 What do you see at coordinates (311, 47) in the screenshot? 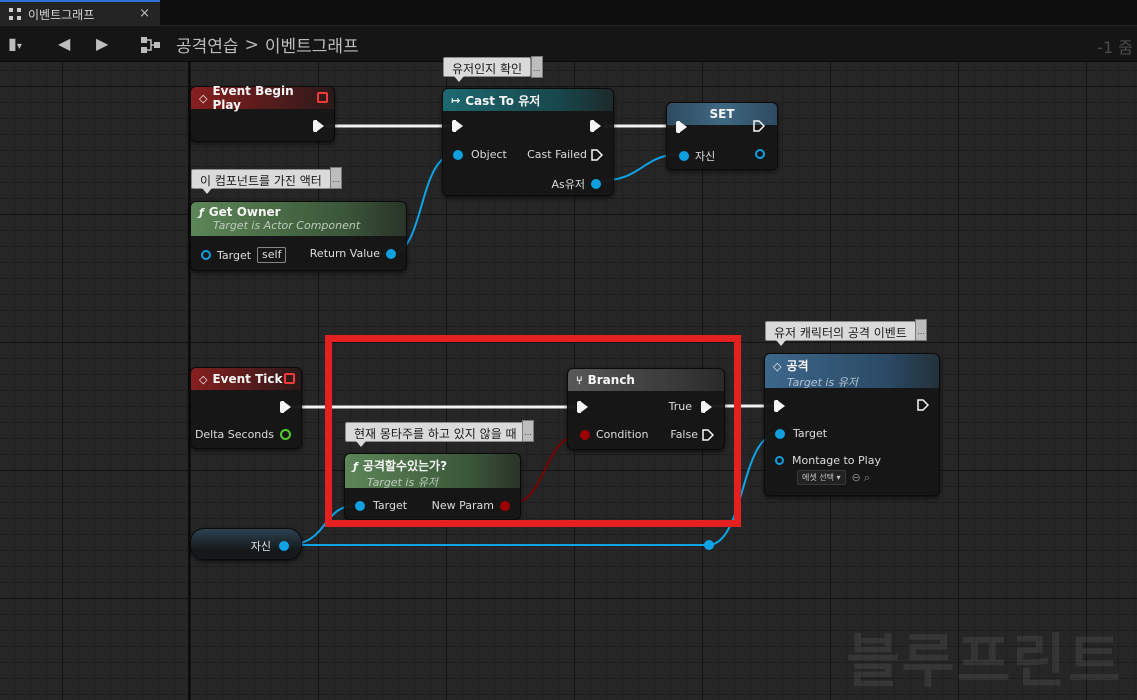
I see `breadcrumb-current: 이벤트그래프` at bounding box center [311, 47].